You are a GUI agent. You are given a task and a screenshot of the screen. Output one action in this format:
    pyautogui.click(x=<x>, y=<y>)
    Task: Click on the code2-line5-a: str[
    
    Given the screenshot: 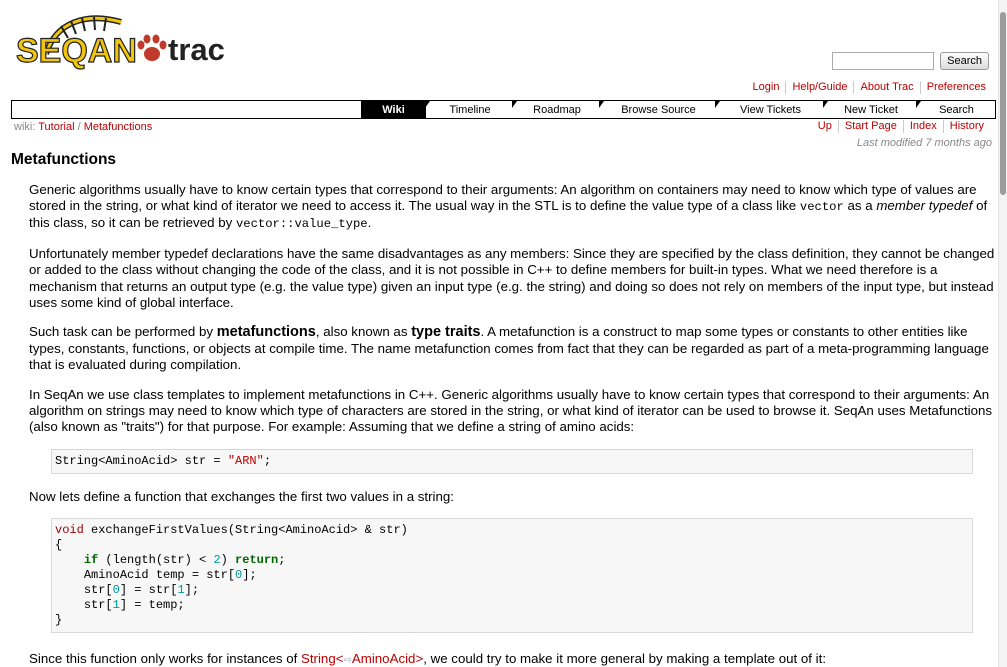 What is the action you would take?
    pyautogui.click(x=98, y=590)
    